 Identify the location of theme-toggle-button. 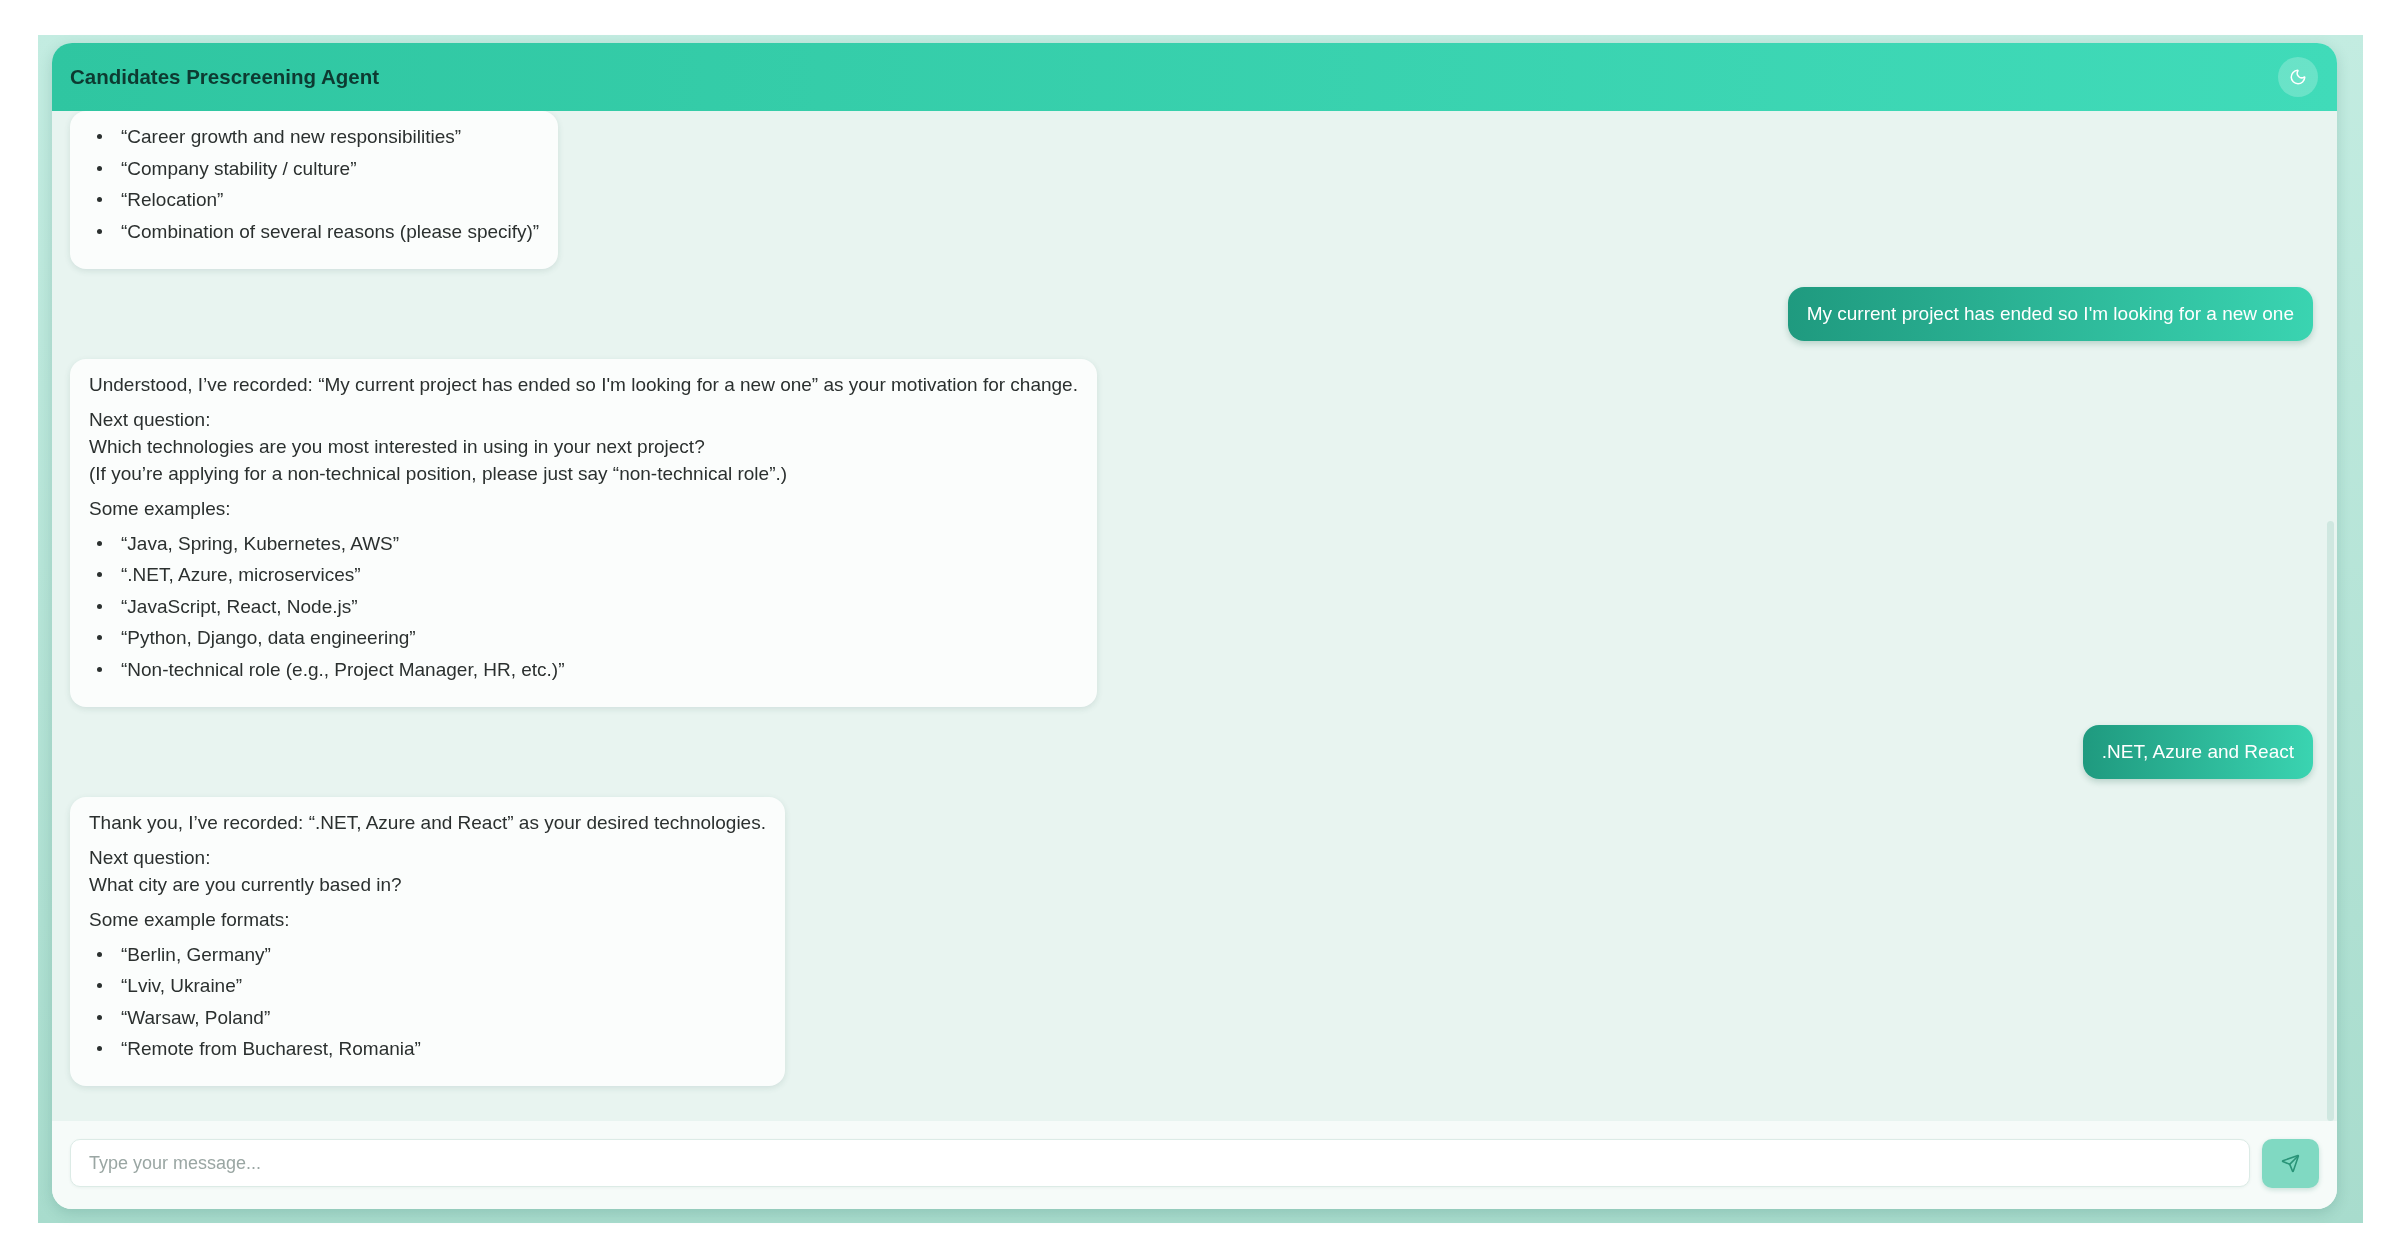
(2298, 77).